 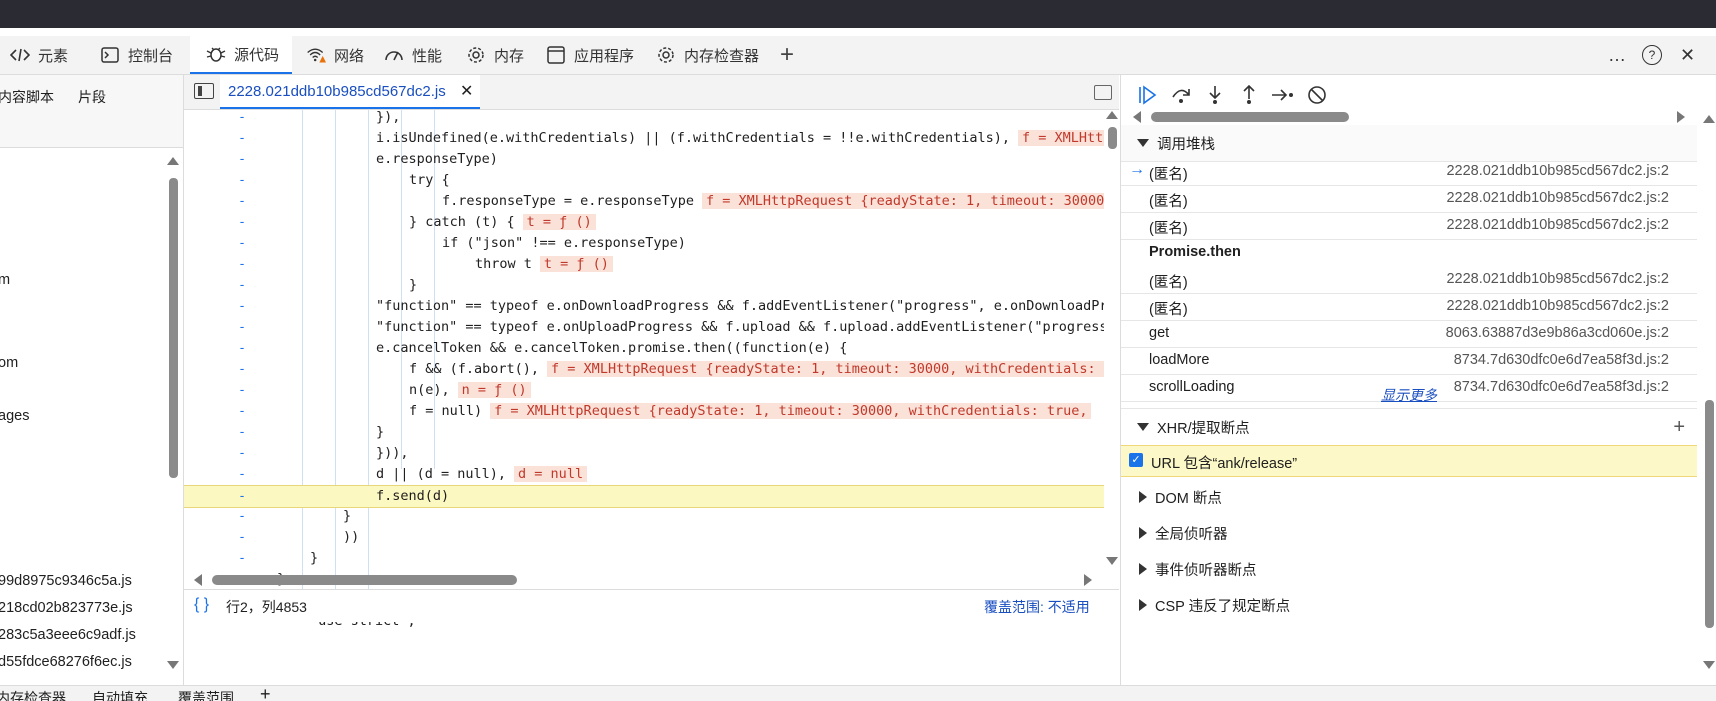 I want to click on drawer-tab: 覆盖范围, so click(x=206, y=694).